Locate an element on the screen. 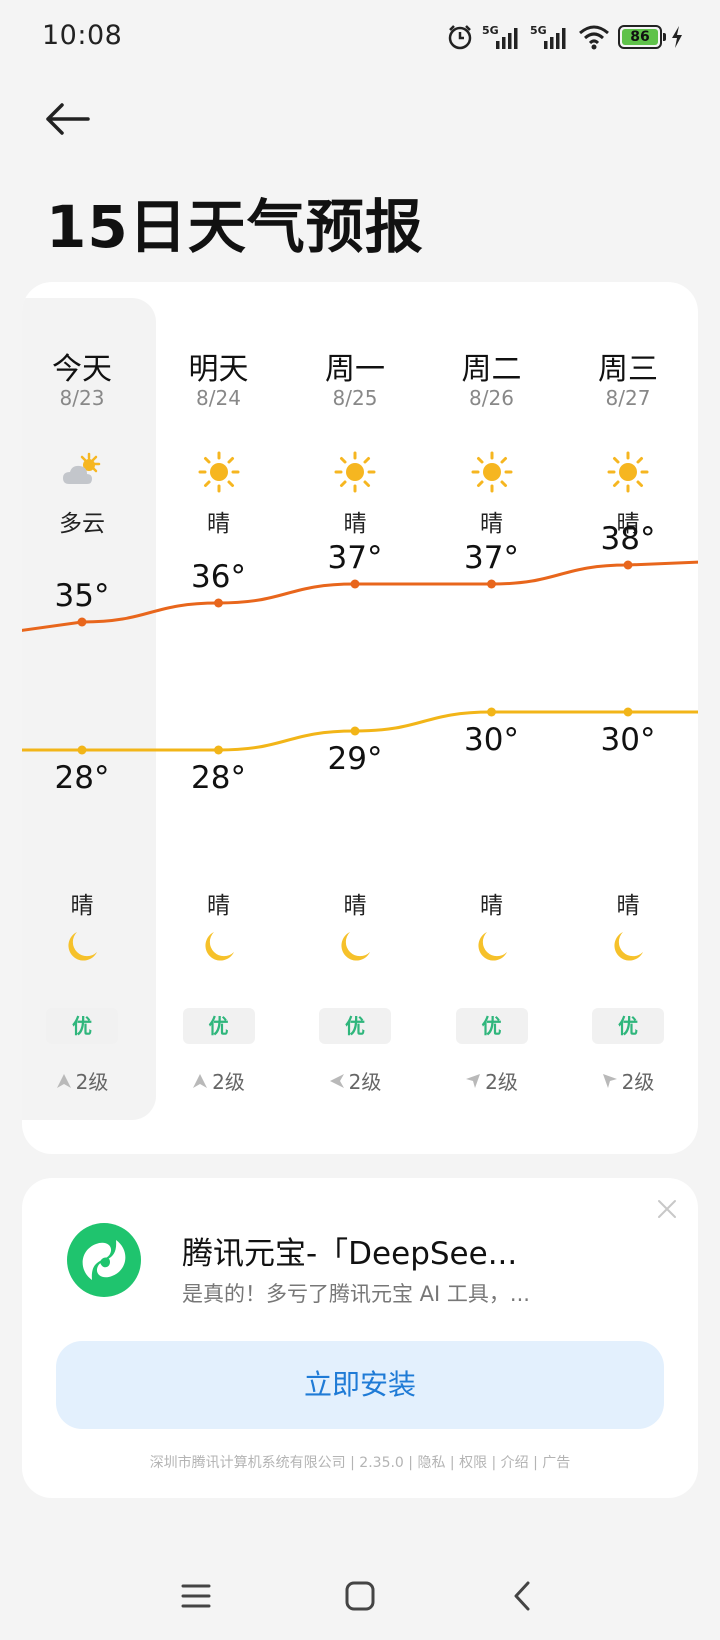  day-date: 8/27 is located at coordinates (628, 398).